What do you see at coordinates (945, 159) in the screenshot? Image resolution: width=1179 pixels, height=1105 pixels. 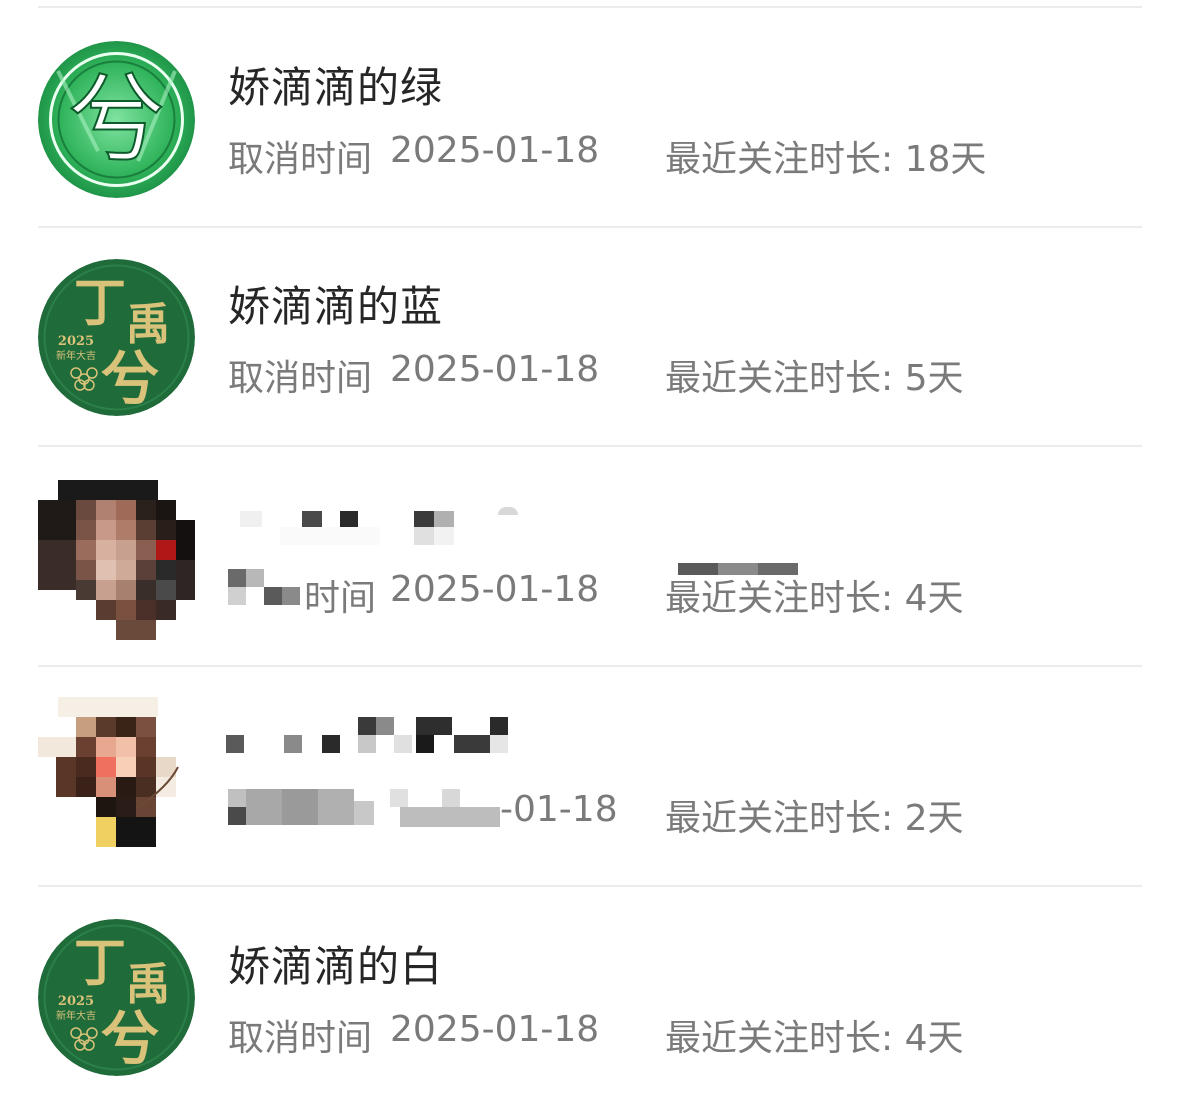 I see `follow-duration-value: 18天` at bounding box center [945, 159].